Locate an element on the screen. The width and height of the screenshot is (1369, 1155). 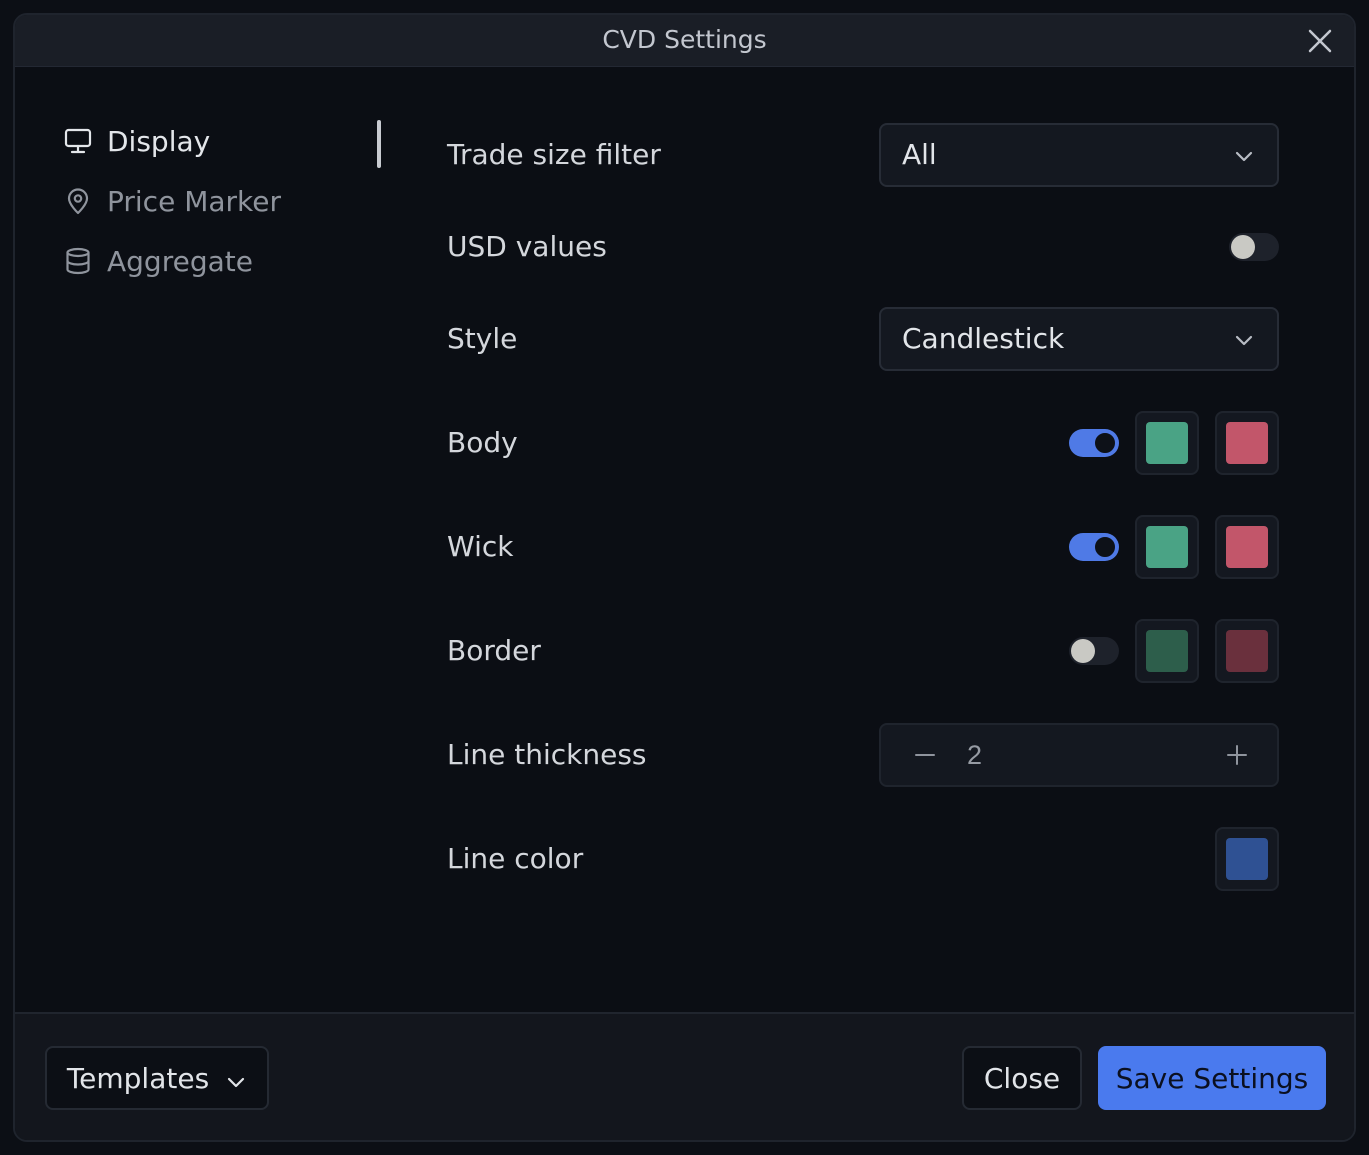
setting-label: USD values is located at coordinates (527, 246).